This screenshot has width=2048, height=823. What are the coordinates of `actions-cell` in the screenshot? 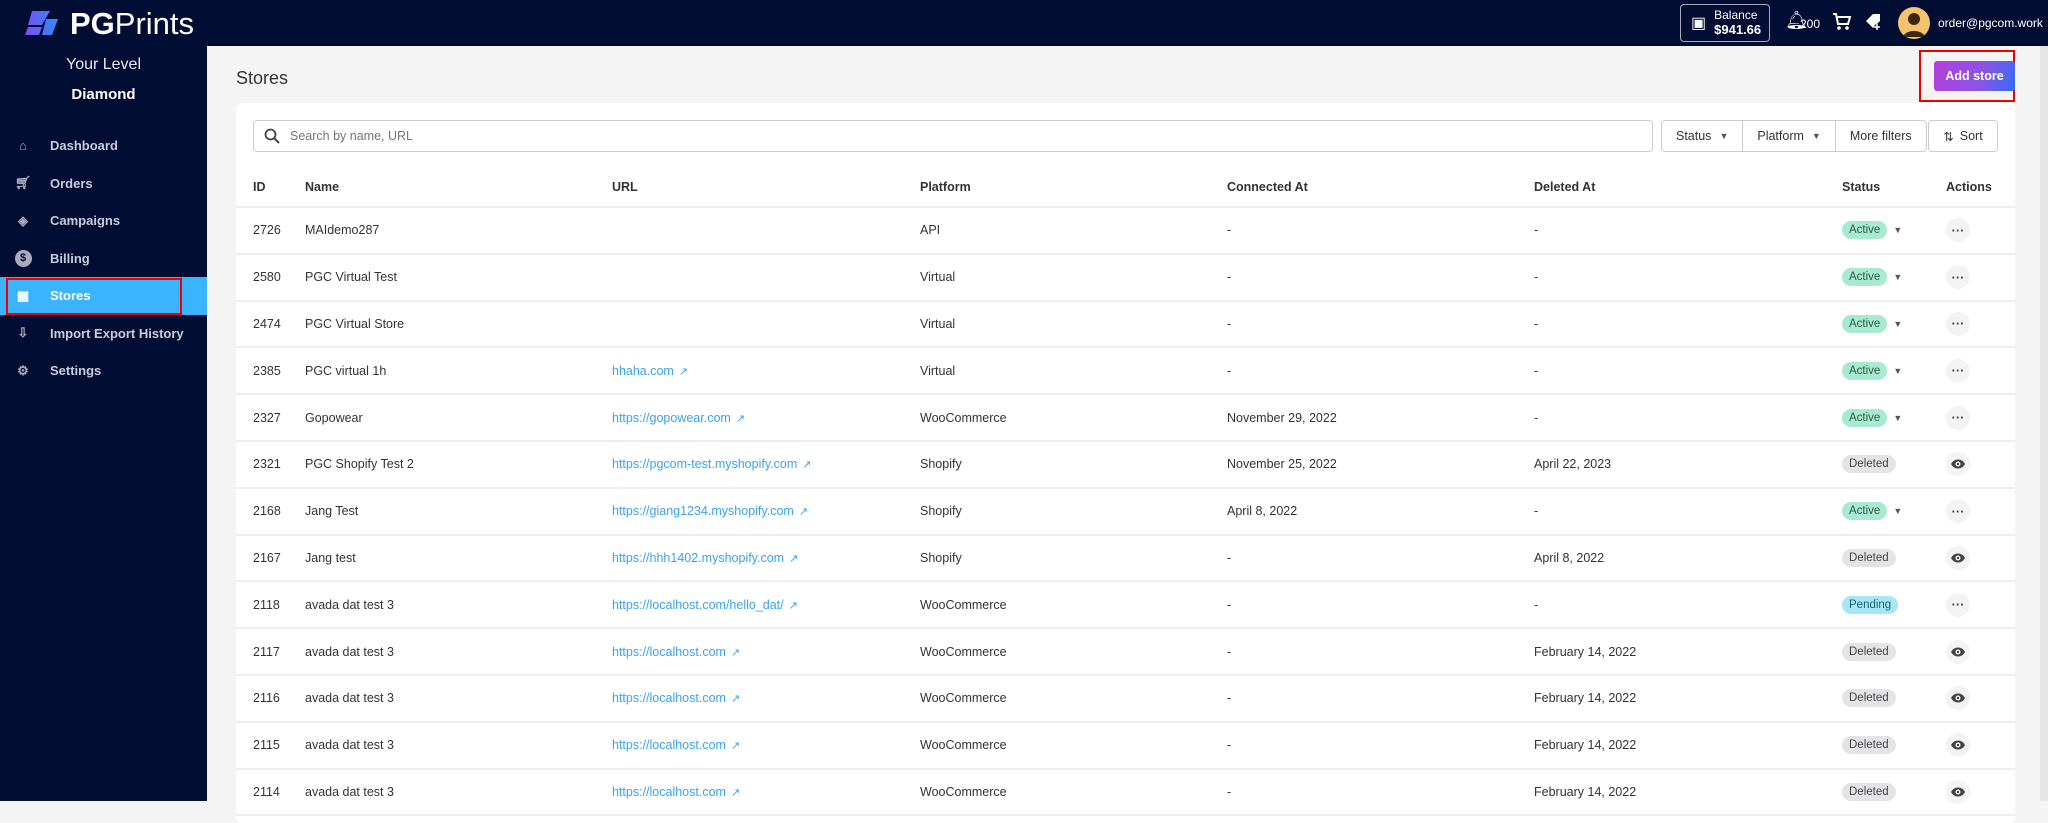 It's located at (1980, 464).